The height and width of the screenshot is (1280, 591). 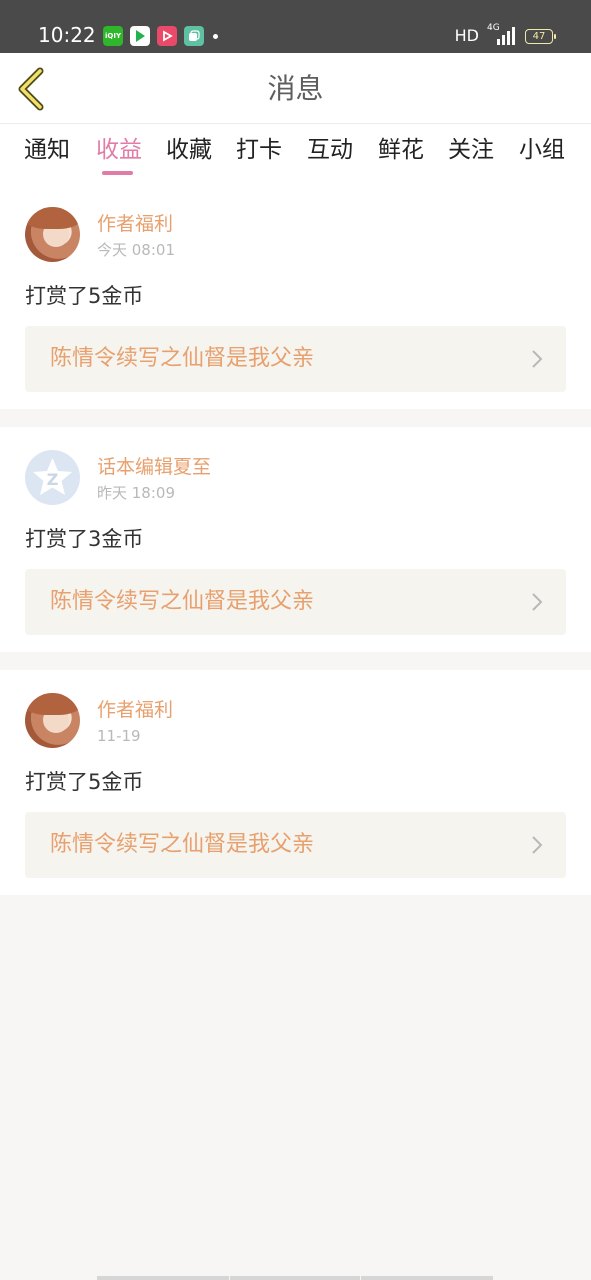 I want to click on notification-icons: iQIY, so click(x=160, y=36).